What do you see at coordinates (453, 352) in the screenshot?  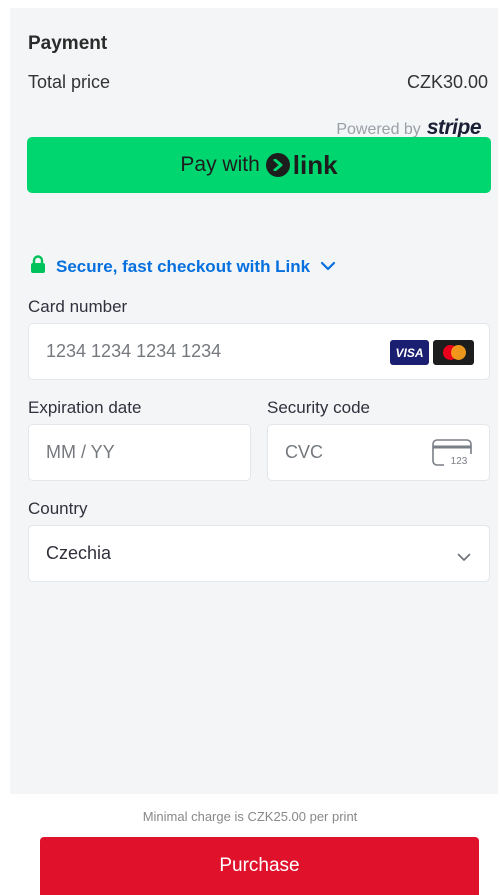 I see `mastercard-icon` at bounding box center [453, 352].